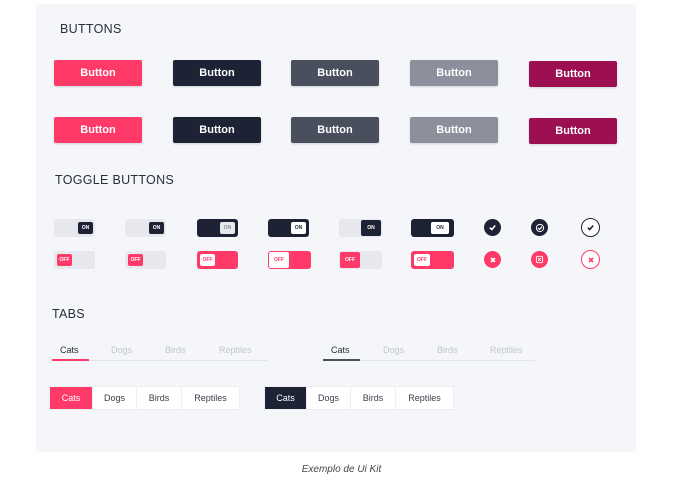 This screenshot has width=683, height=484. Describe the element at coordinates (74, 260) in the screenshot. I see `toggle-off-light-1: OFF` at that location.